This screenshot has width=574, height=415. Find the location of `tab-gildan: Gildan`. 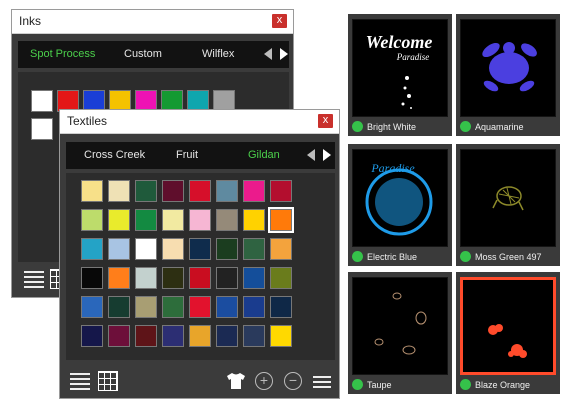

tab-gildan: Gildan is located at coordinates (264, 155).